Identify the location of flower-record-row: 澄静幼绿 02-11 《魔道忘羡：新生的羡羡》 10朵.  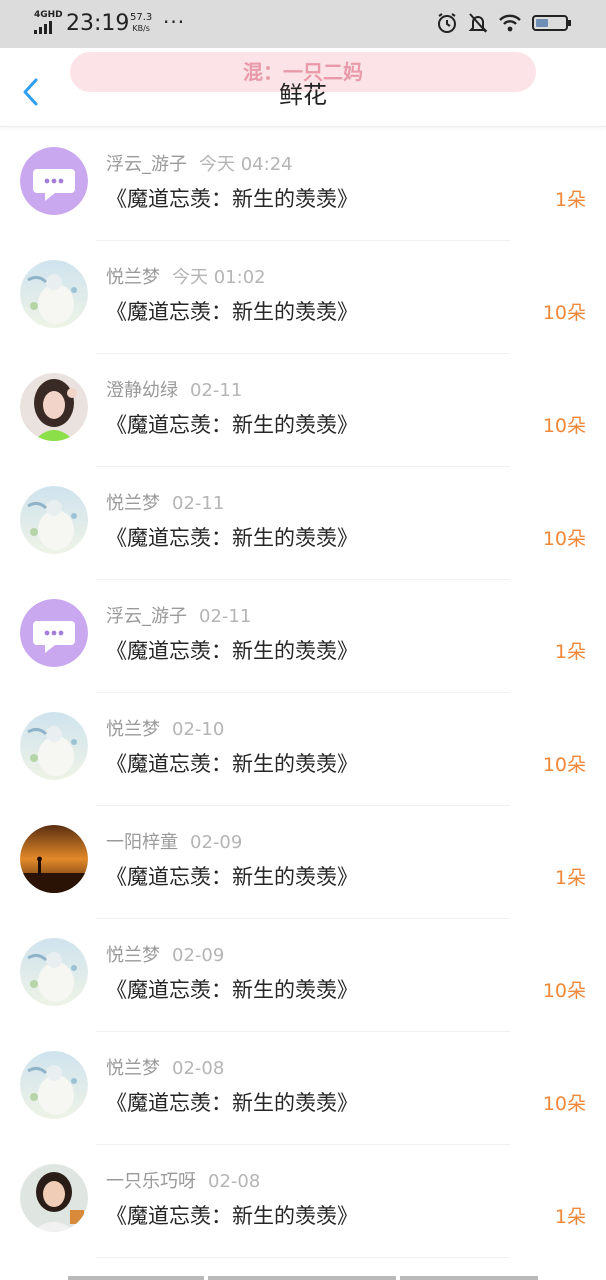
(303, 410).